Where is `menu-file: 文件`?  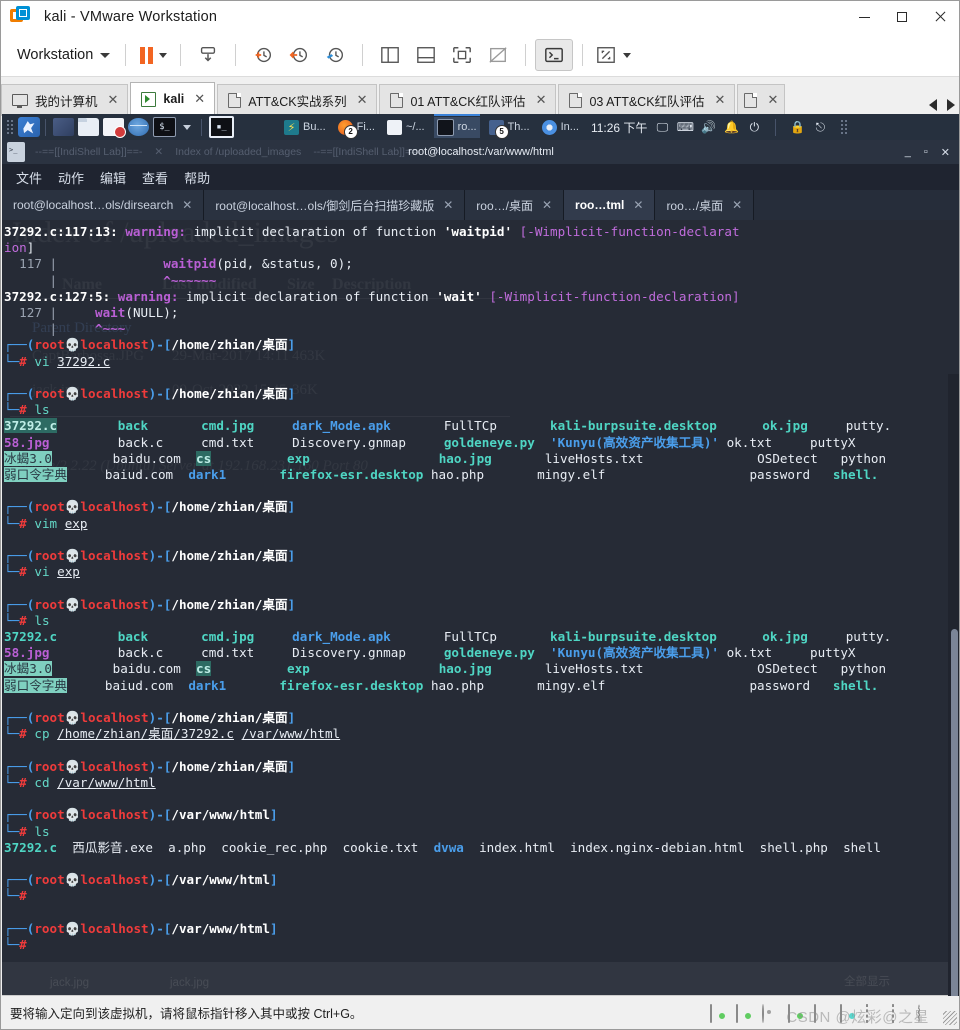
menu-file: 文件 is located at coordinates (29, 177).